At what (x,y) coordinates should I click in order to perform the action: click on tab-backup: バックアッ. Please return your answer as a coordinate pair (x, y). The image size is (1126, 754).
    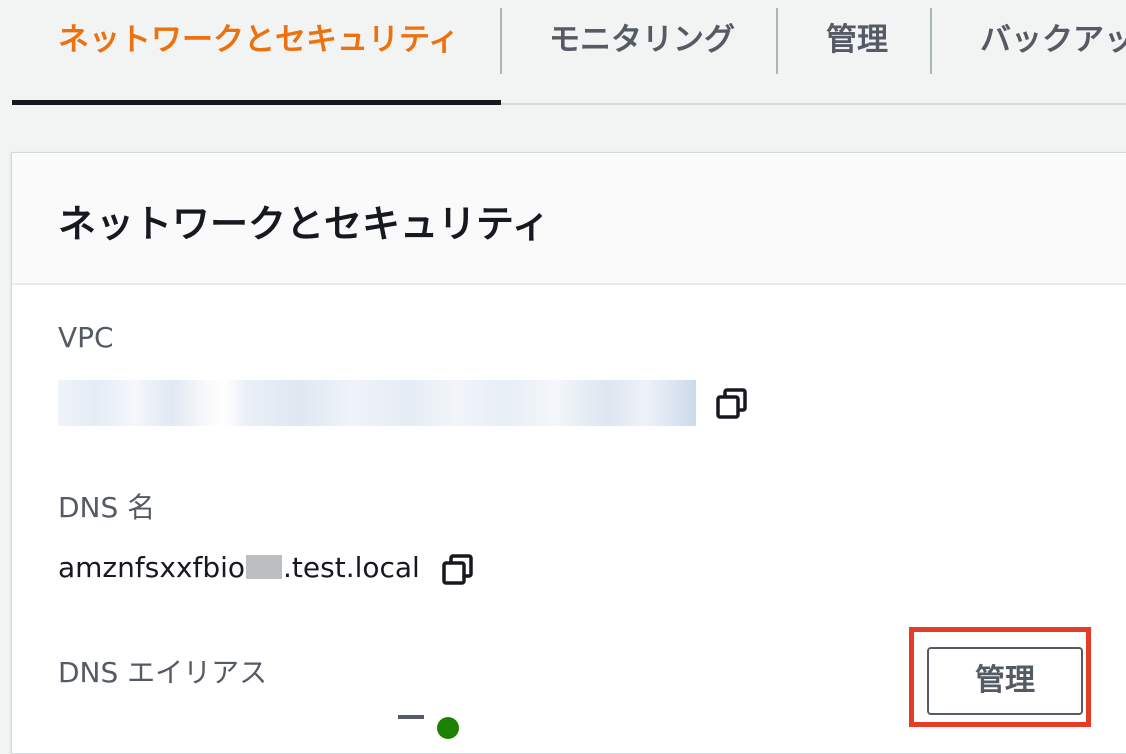
    Looking at the image, I should click on (1053, 40).